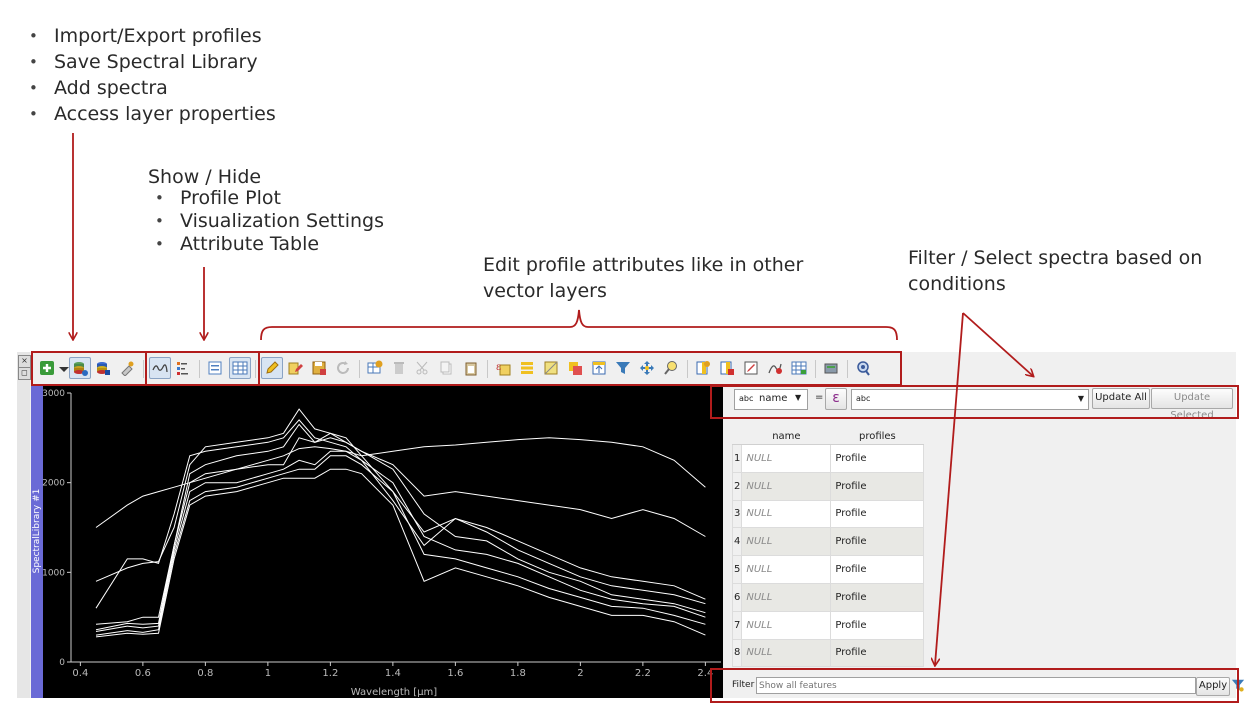  I want to click on annotation-item: Access layer properties, so click(149, 114).